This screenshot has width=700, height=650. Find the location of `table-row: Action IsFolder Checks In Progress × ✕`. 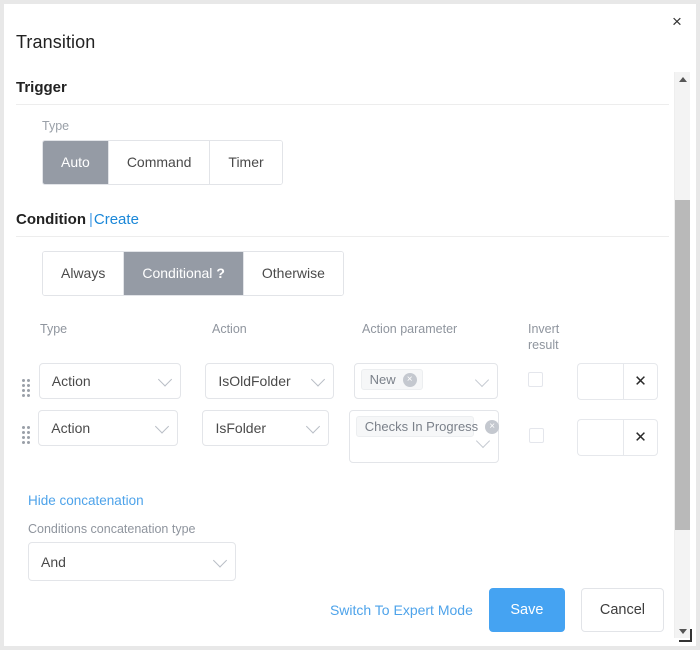

table-row: Action IsFolder Checks In Progress × ✕ is located at coordinates (337, 437).